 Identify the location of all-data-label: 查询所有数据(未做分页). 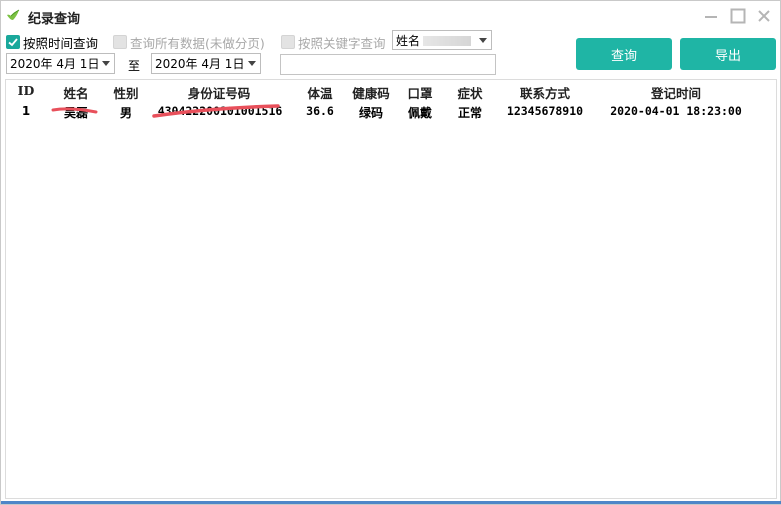
(197, 43).